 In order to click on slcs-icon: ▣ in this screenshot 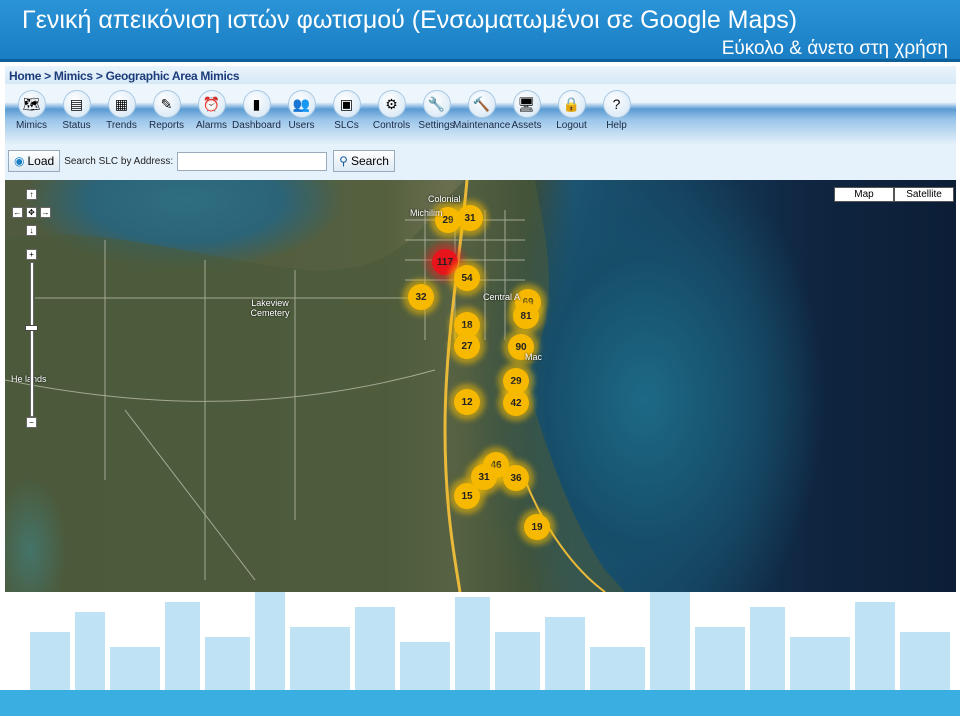, I will do `click(346, 104)`.